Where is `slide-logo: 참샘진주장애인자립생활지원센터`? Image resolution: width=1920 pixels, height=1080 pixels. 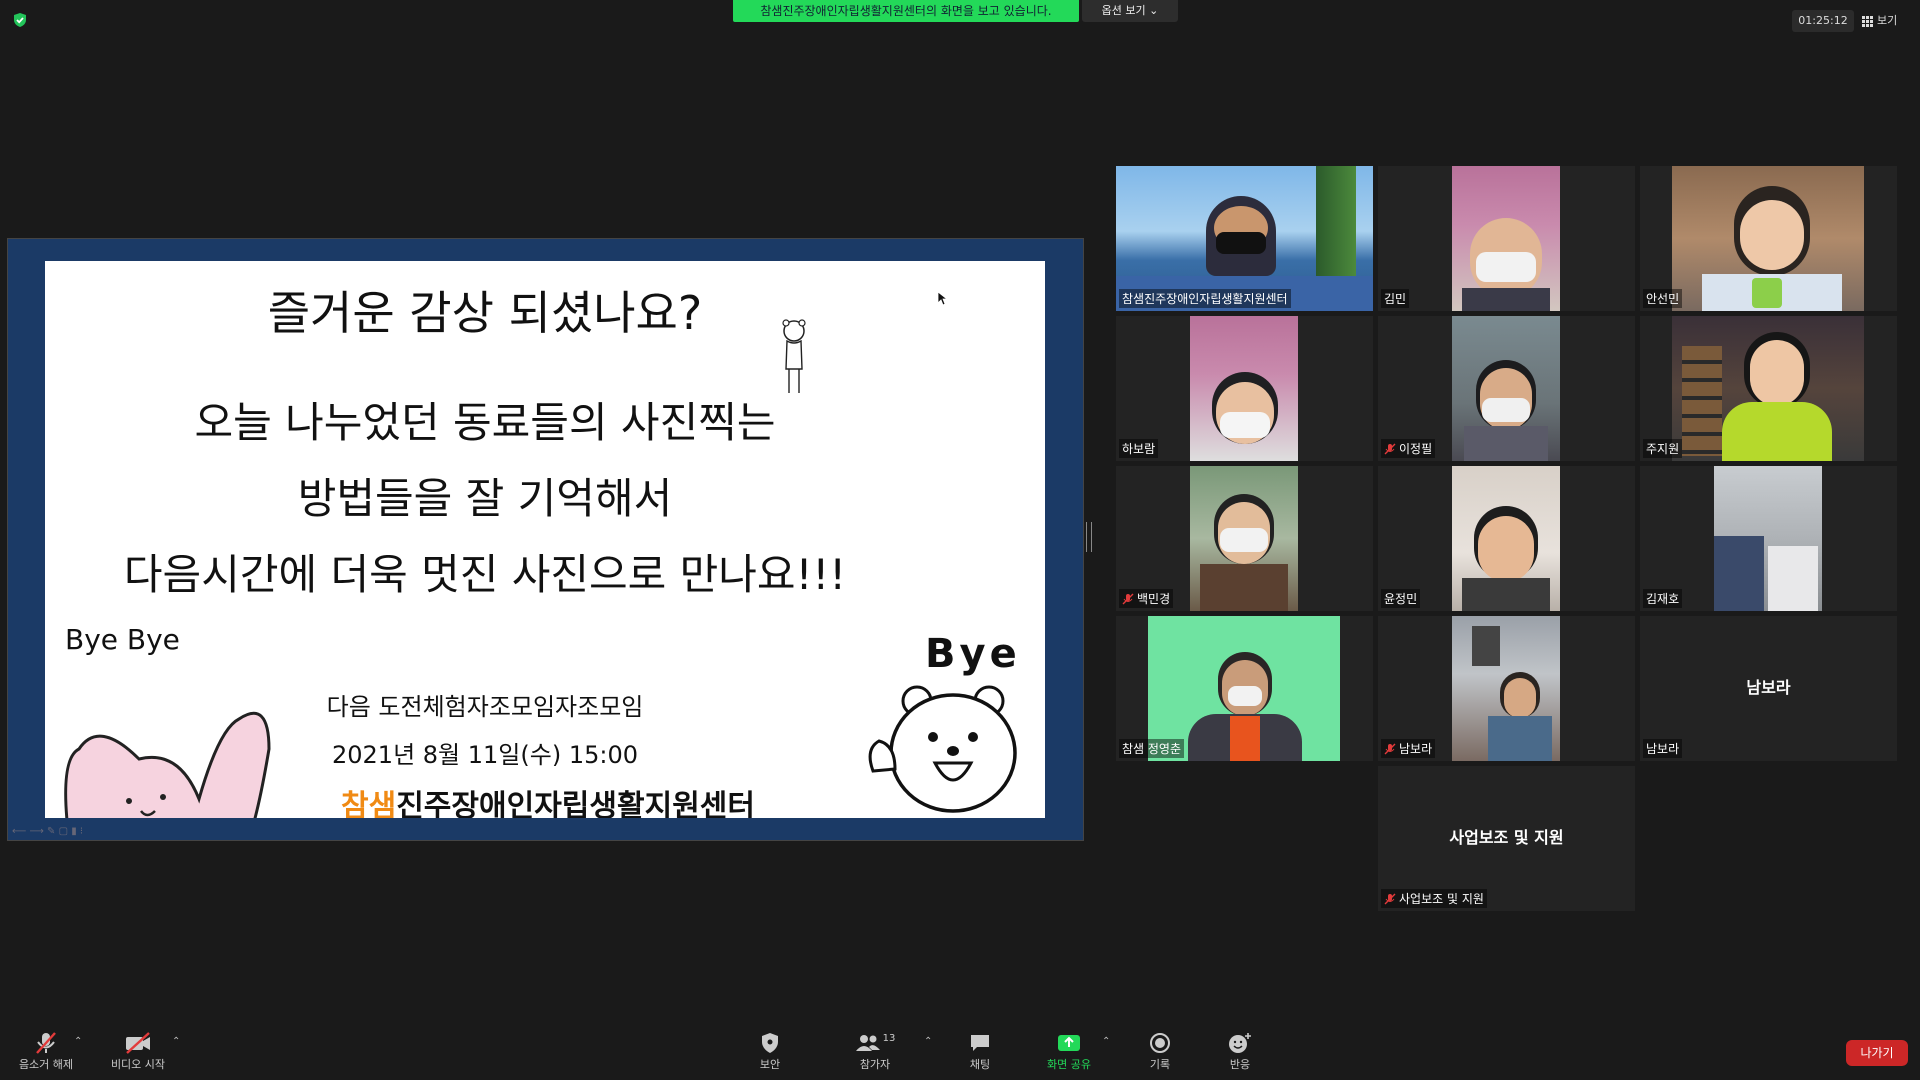
slide-logo: 참샘진주장애인자립생활지원센터 is located at coordinates (548, 799).